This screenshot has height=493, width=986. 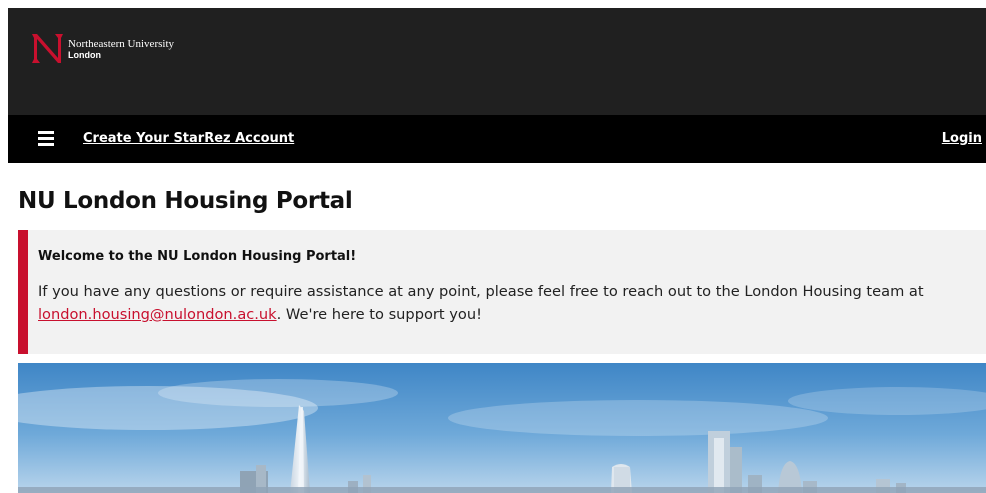 What do you see at coordinates (497, 139) in the screenshot?
I see `nav-bar: Create Your StarRez Account Login` at bounding box center [497, 139].